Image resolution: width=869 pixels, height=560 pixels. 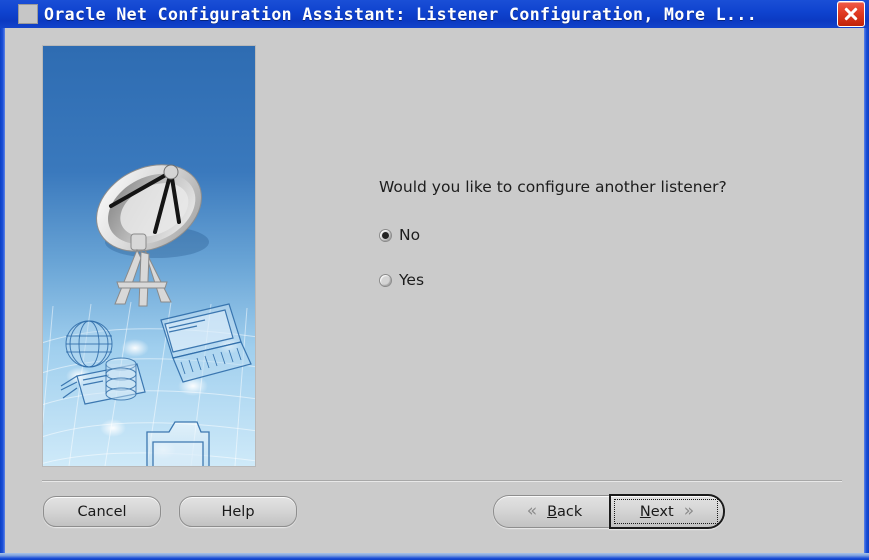 I want to click on radio-option-no-label: No, so click(x=410, y=235).